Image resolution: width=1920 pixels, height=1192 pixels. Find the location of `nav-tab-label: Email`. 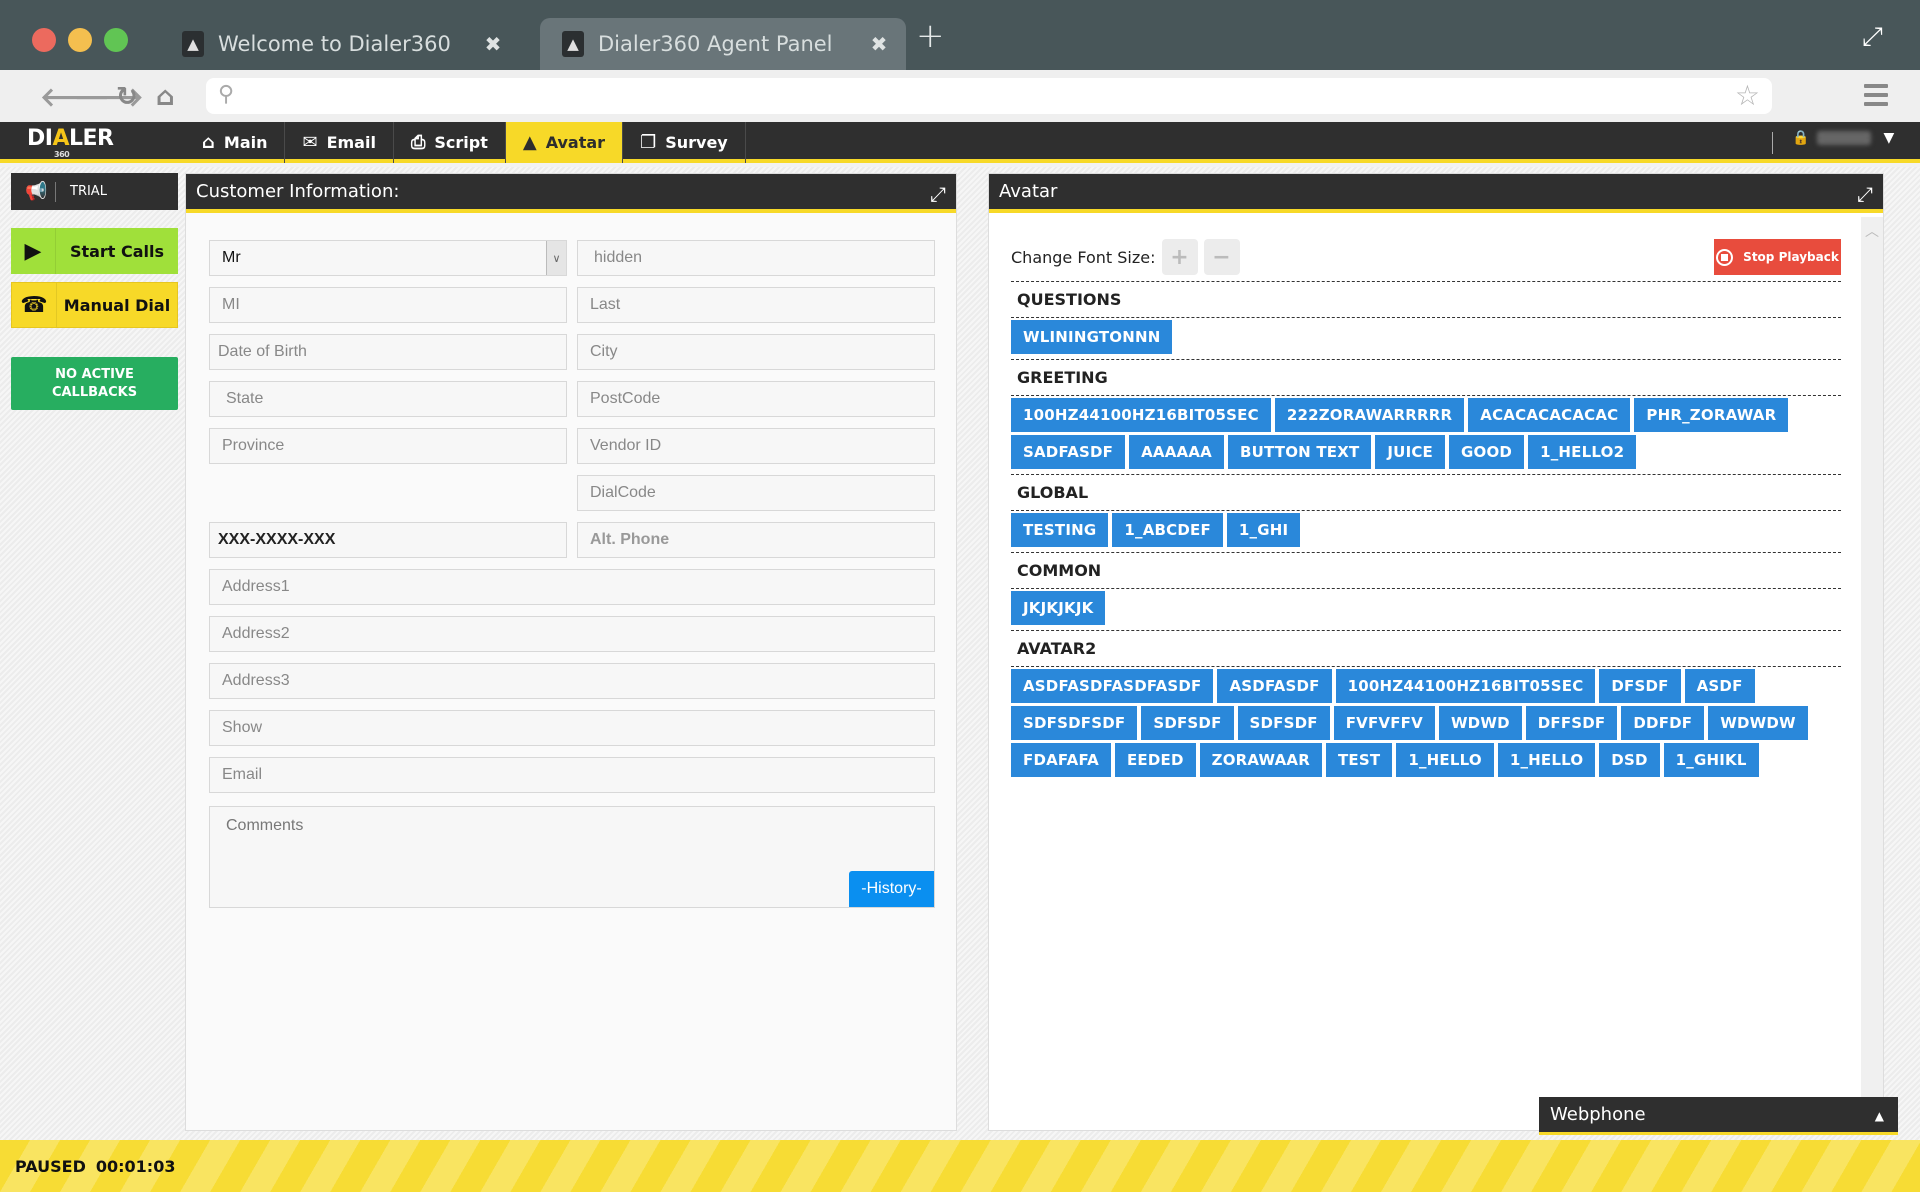

nav-tab-label: Email is located at coordinates (351, 142).